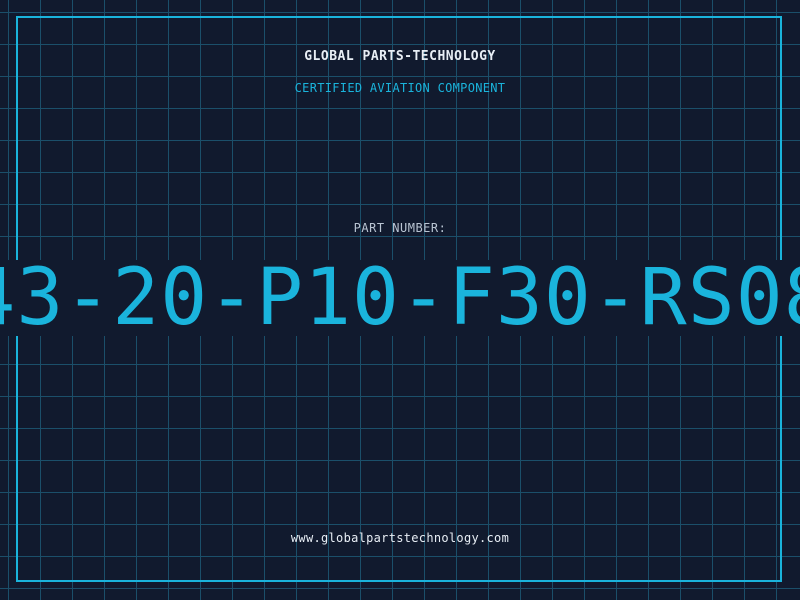  I want to click on part-number-value: 43-20-P10-F30-RS08, so click(400, 298).